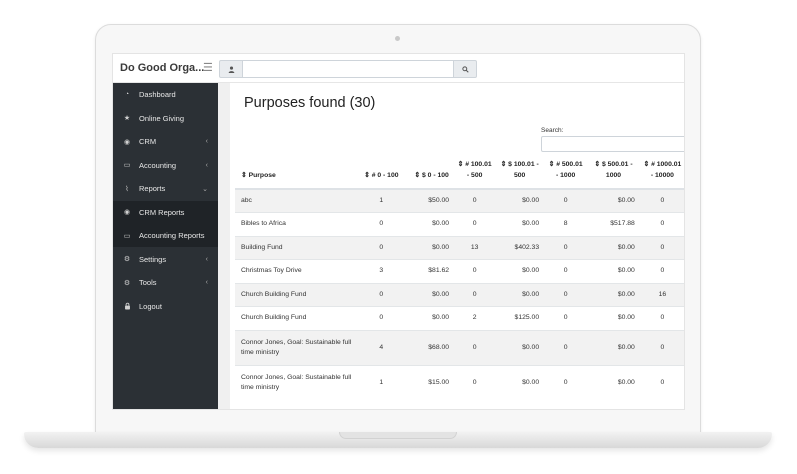 The image size is (797, 474). Describe the element at coordinates (150, 306) in the screenshot. I see `sidebar-item-label: Logout` at that location.